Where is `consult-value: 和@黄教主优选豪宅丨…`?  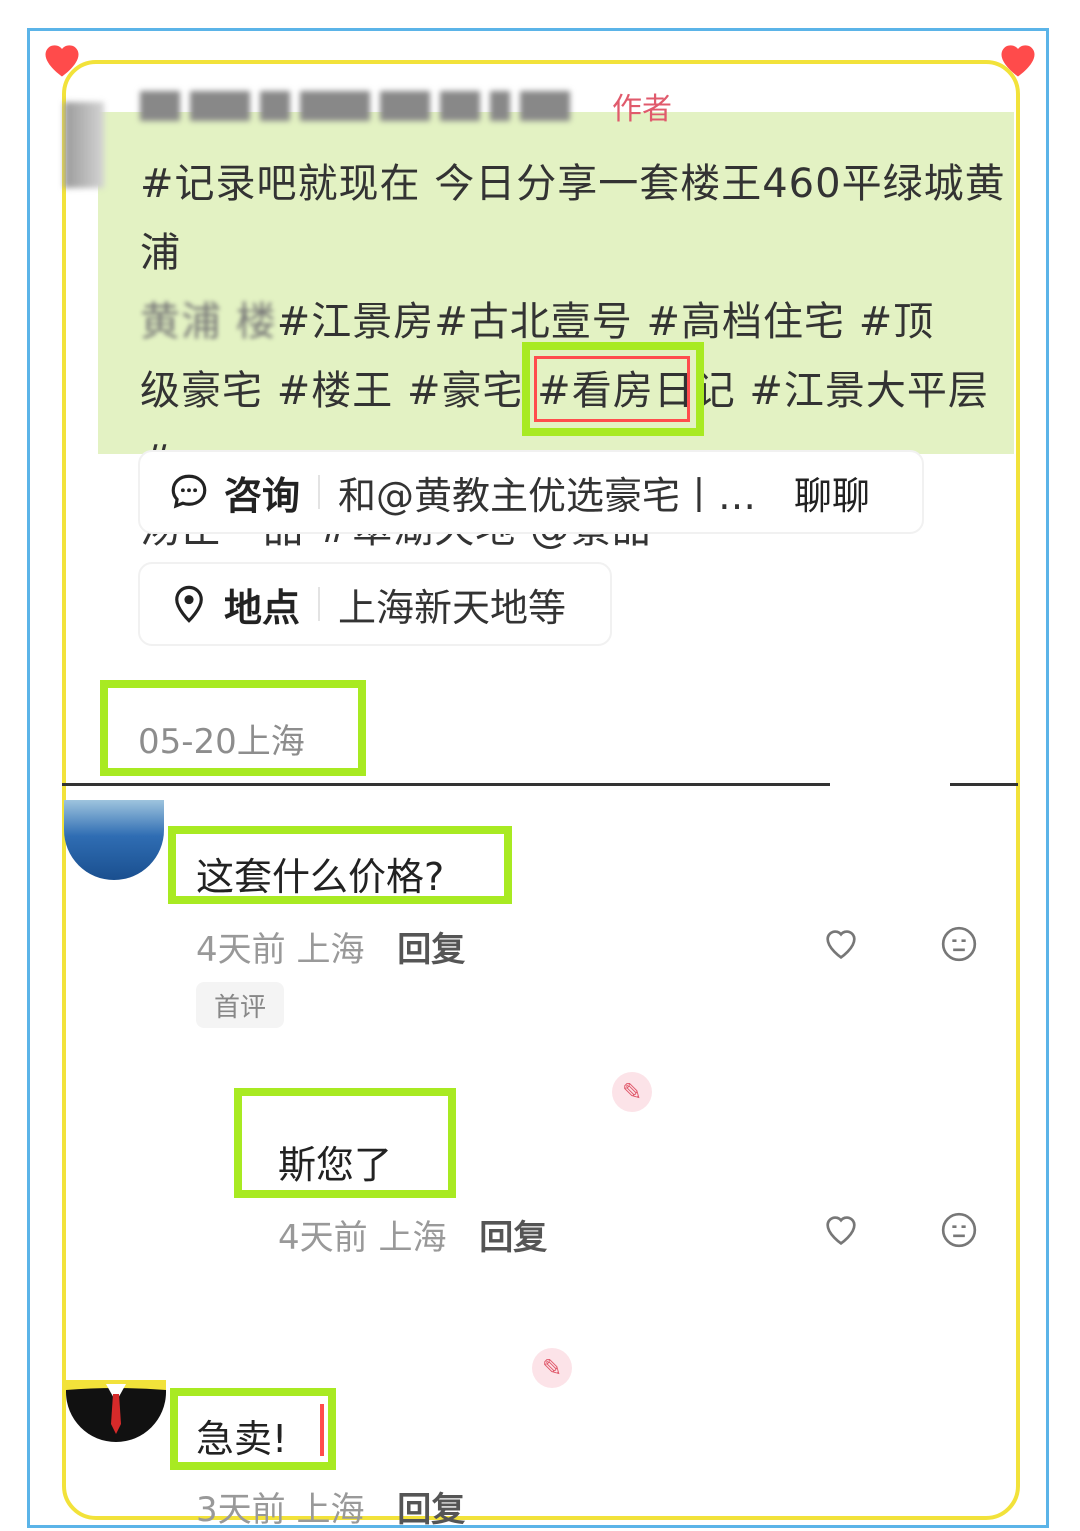 consult-value: 和@黄教主优选豪宅丨… is located at coordinates (547, 495).